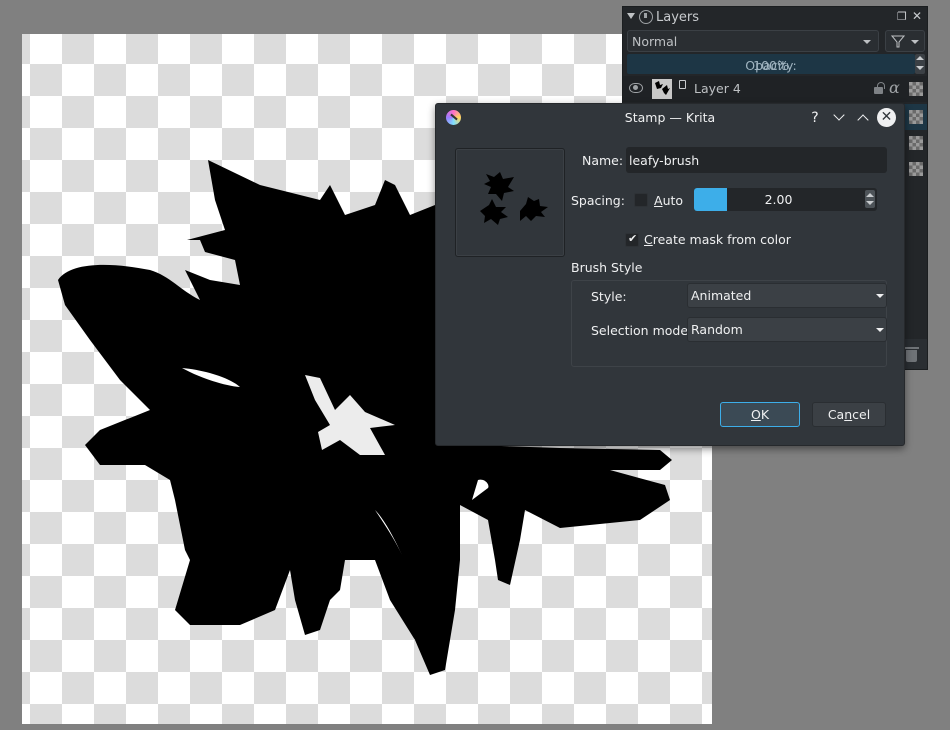  What do you see at coordinates (721, 295) in the screenshot?
I see `style-value: Animated` at bounding box center [721, 295].